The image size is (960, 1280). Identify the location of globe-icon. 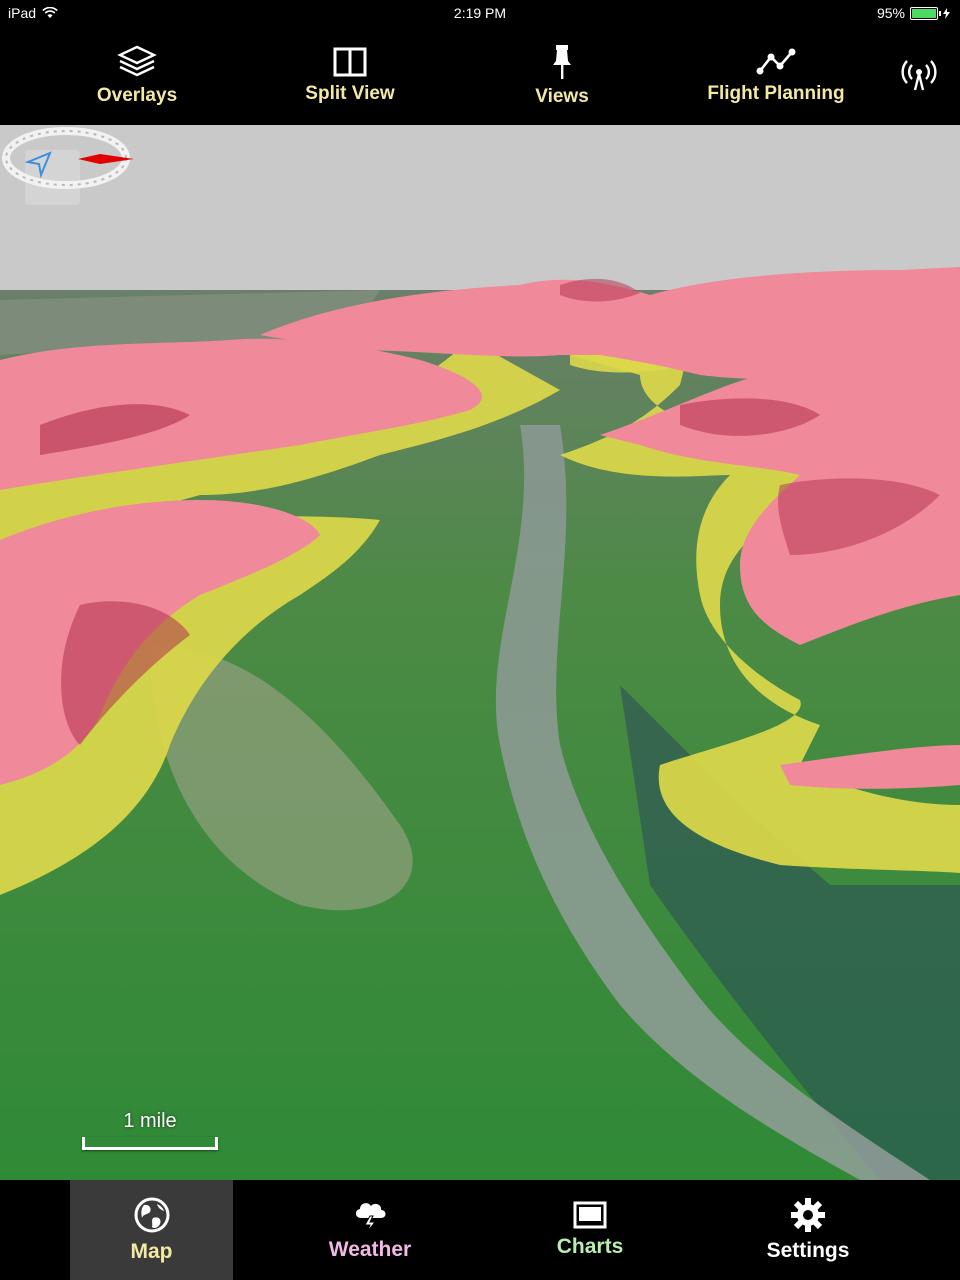
(151, 1215).